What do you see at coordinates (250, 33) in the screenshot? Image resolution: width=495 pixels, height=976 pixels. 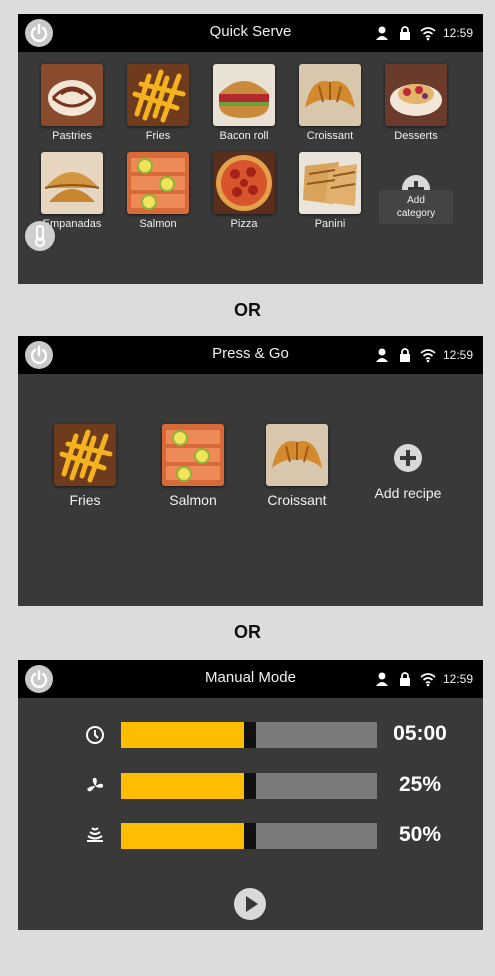 I see `top-bar: Quick Serve 12:59` at bounding box center [250, 33].